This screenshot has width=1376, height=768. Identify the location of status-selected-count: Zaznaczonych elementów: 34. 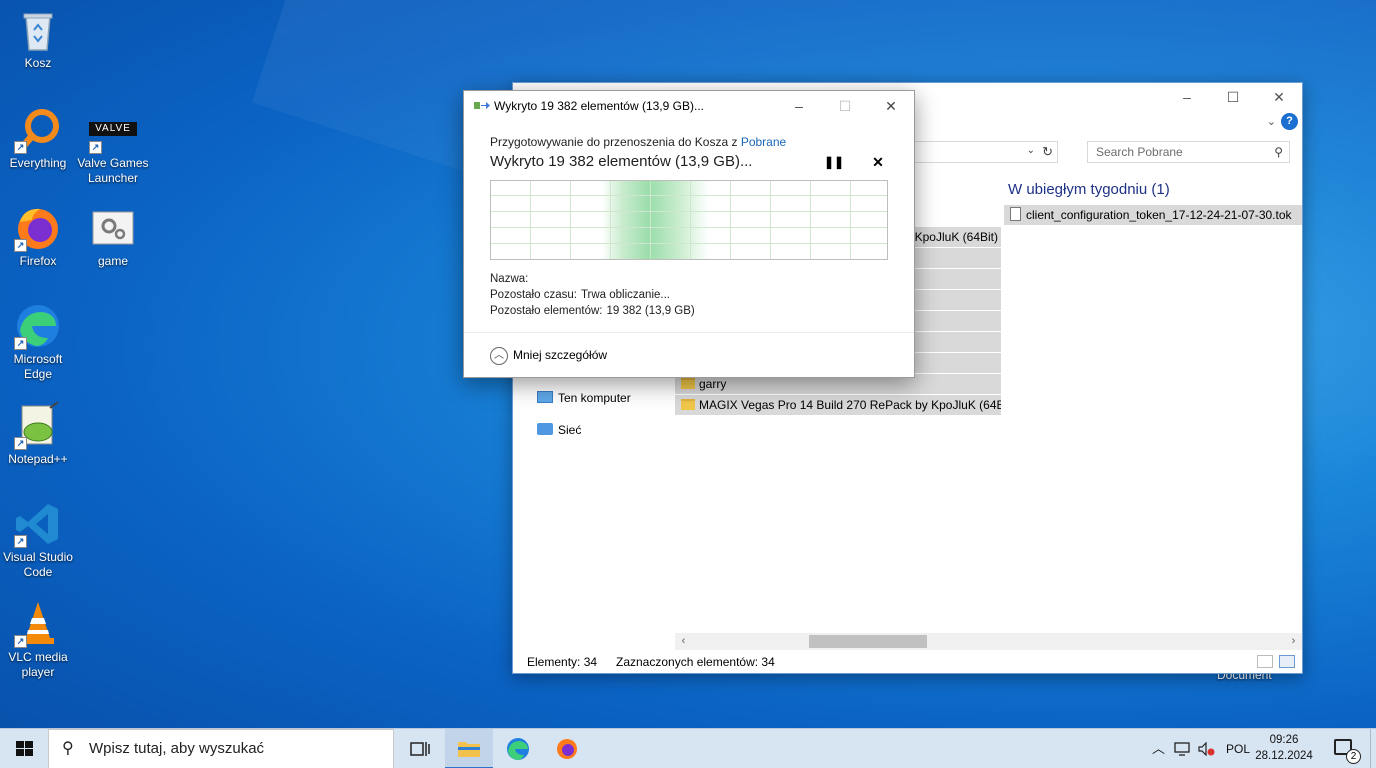
(695, 662).